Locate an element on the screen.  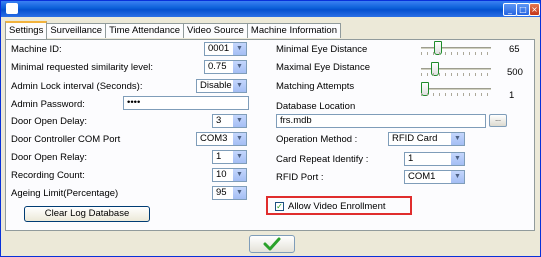
operation-method-value: RFID Card is located at coordinates (415, 138).